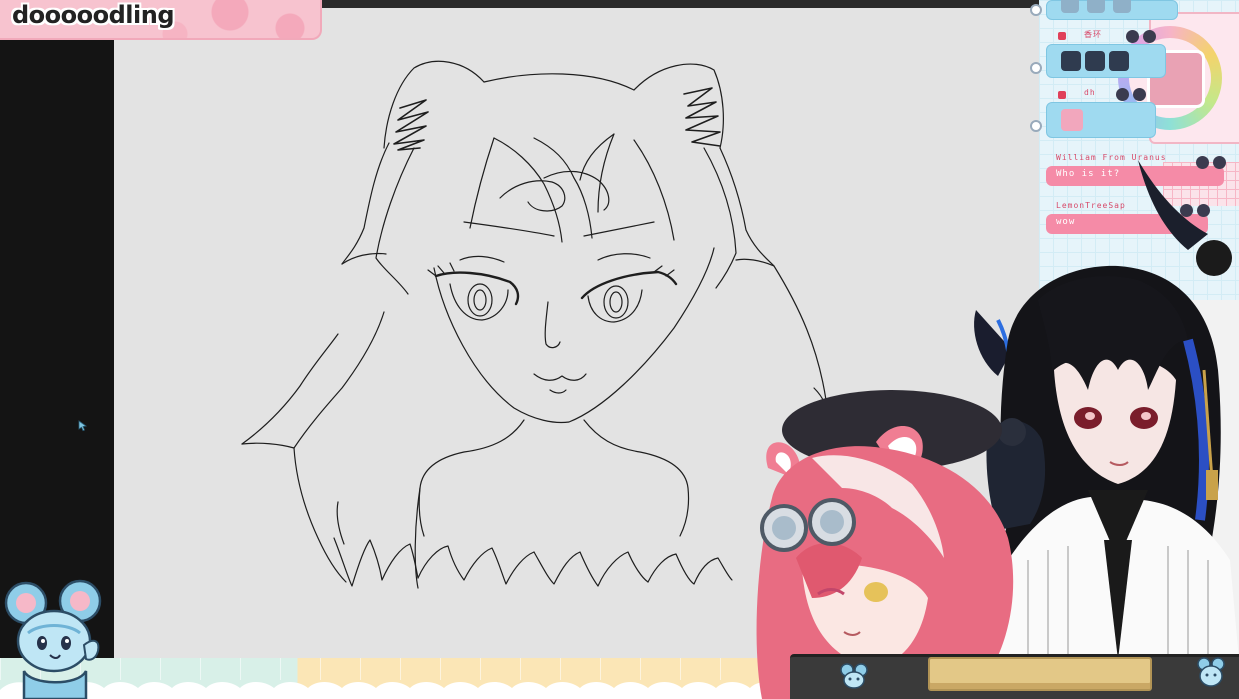  Describe the element at coordinates (1040, 674) in the screenshot. I see `toolbar-slot` at that location.